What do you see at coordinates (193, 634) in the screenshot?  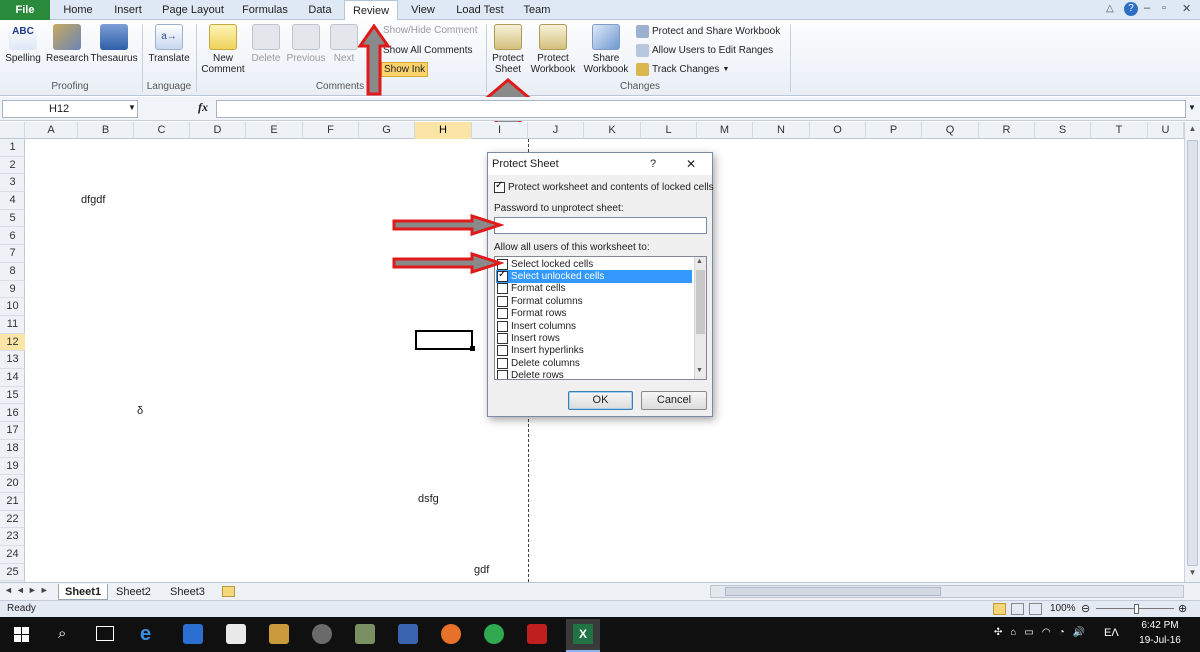 I see `file-explorer-icon` at bounding box center [193, 634].